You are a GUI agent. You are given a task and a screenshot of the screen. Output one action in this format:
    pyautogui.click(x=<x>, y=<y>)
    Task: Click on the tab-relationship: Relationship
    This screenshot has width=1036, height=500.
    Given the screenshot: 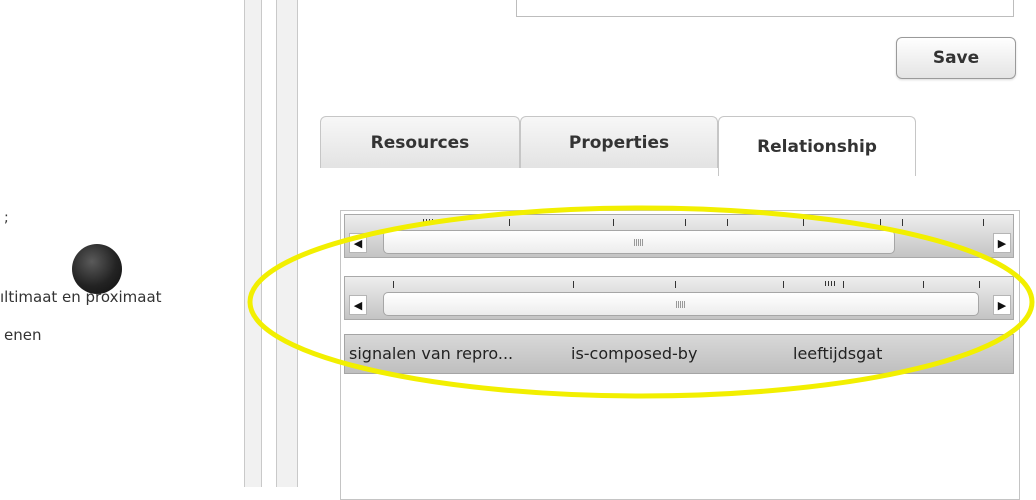 What is the action you would take?
    pyautogui.click(x=817, y=146)
    